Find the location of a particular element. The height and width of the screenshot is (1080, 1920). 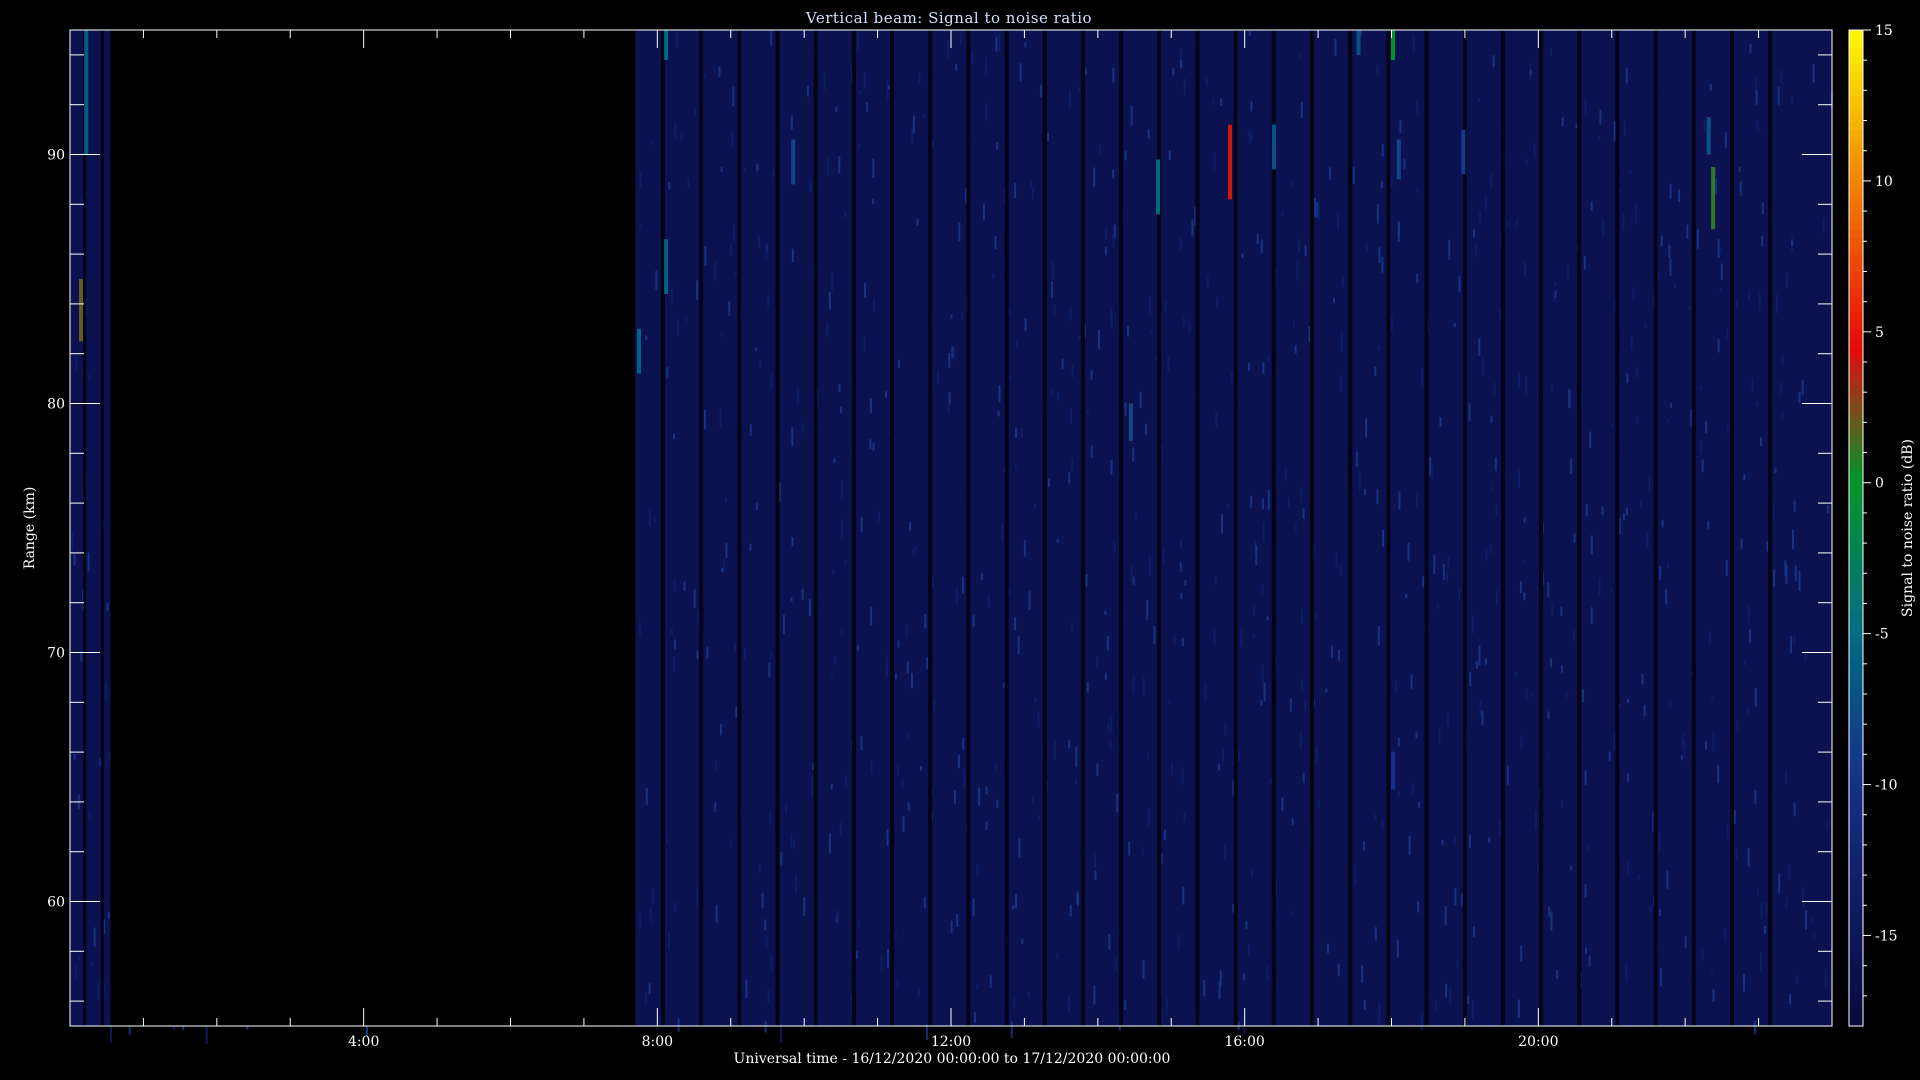

colorbar-tick-label: -15 is located at coordinates (1886, 936).